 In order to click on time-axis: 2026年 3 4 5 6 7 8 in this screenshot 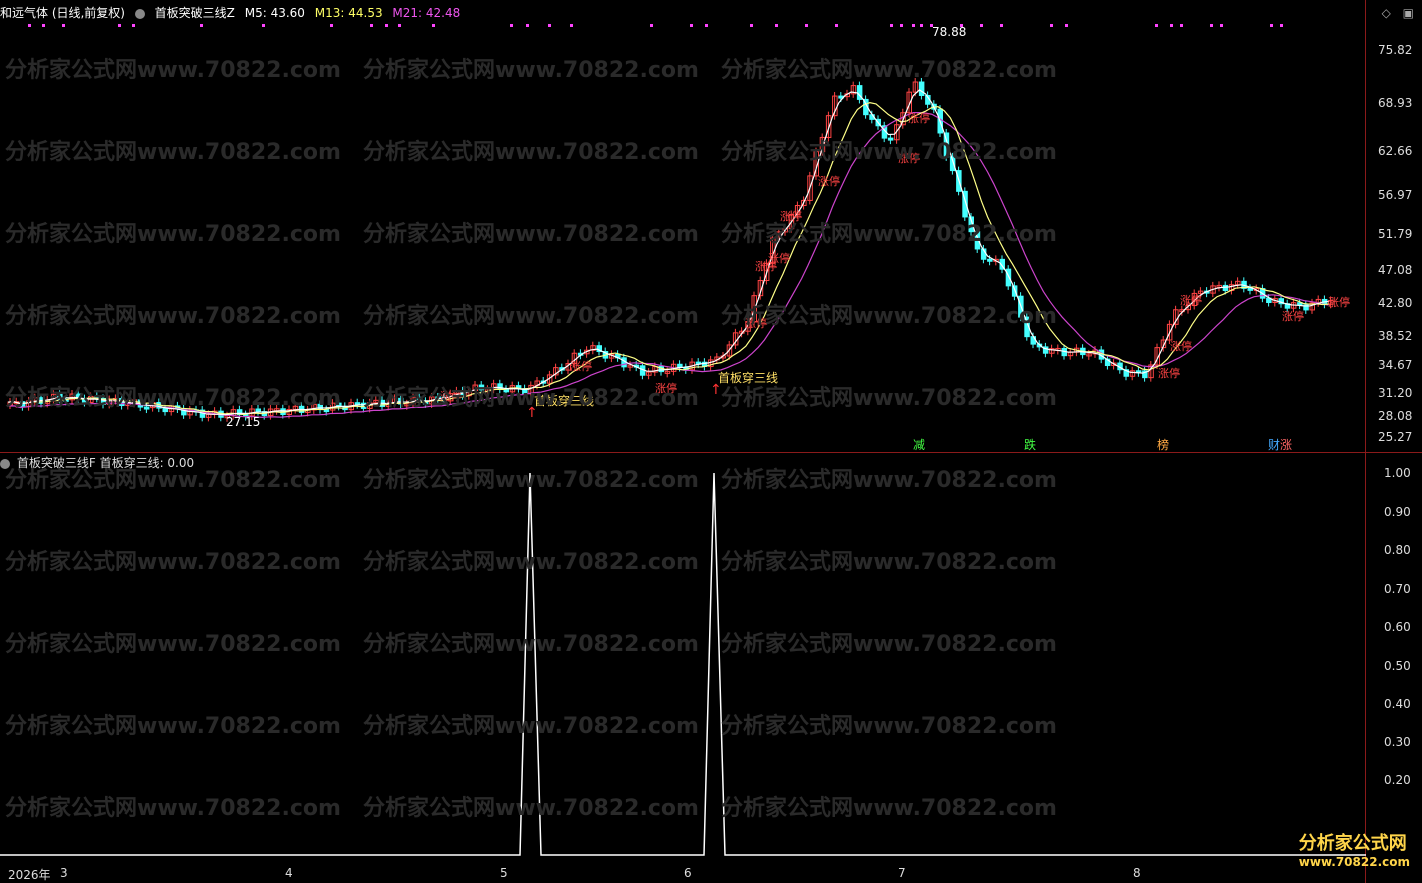, I will do `click(683, 872)`.